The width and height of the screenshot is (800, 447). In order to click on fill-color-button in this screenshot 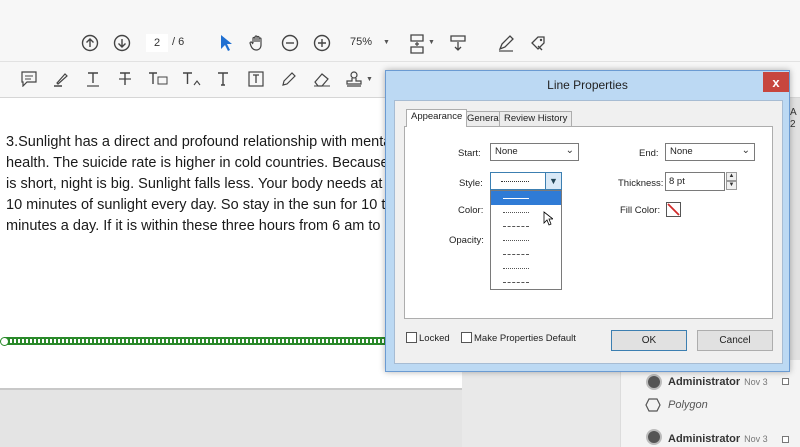, I will do `click(673, 209)`.